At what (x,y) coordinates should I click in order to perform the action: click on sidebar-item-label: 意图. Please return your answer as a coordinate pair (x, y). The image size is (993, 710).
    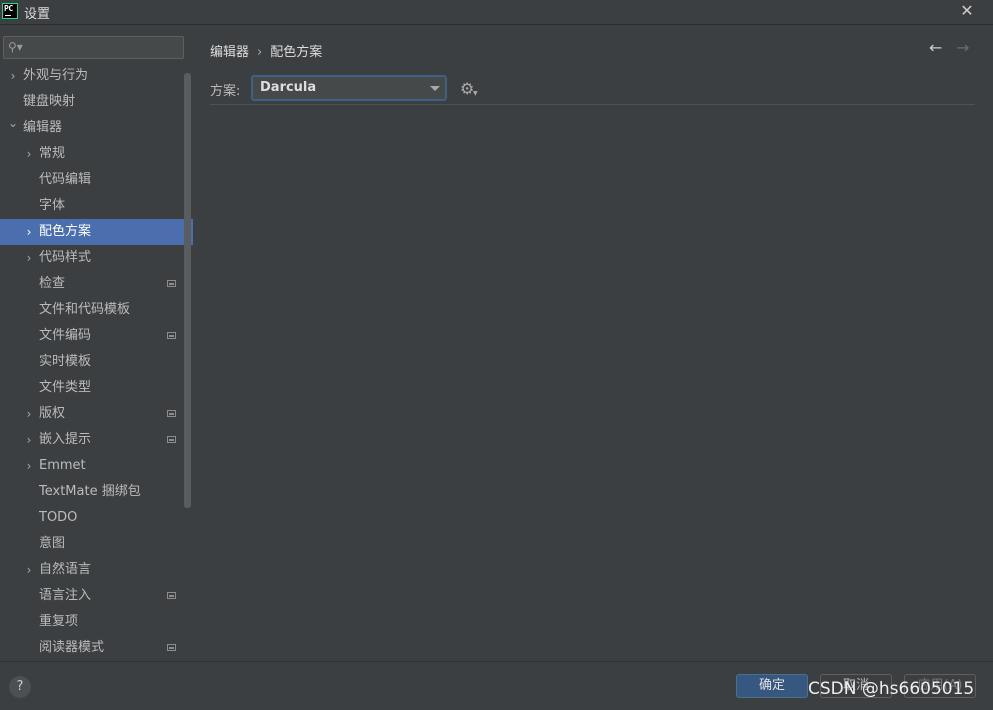
    Looking at the image, I should click on (52, 543).